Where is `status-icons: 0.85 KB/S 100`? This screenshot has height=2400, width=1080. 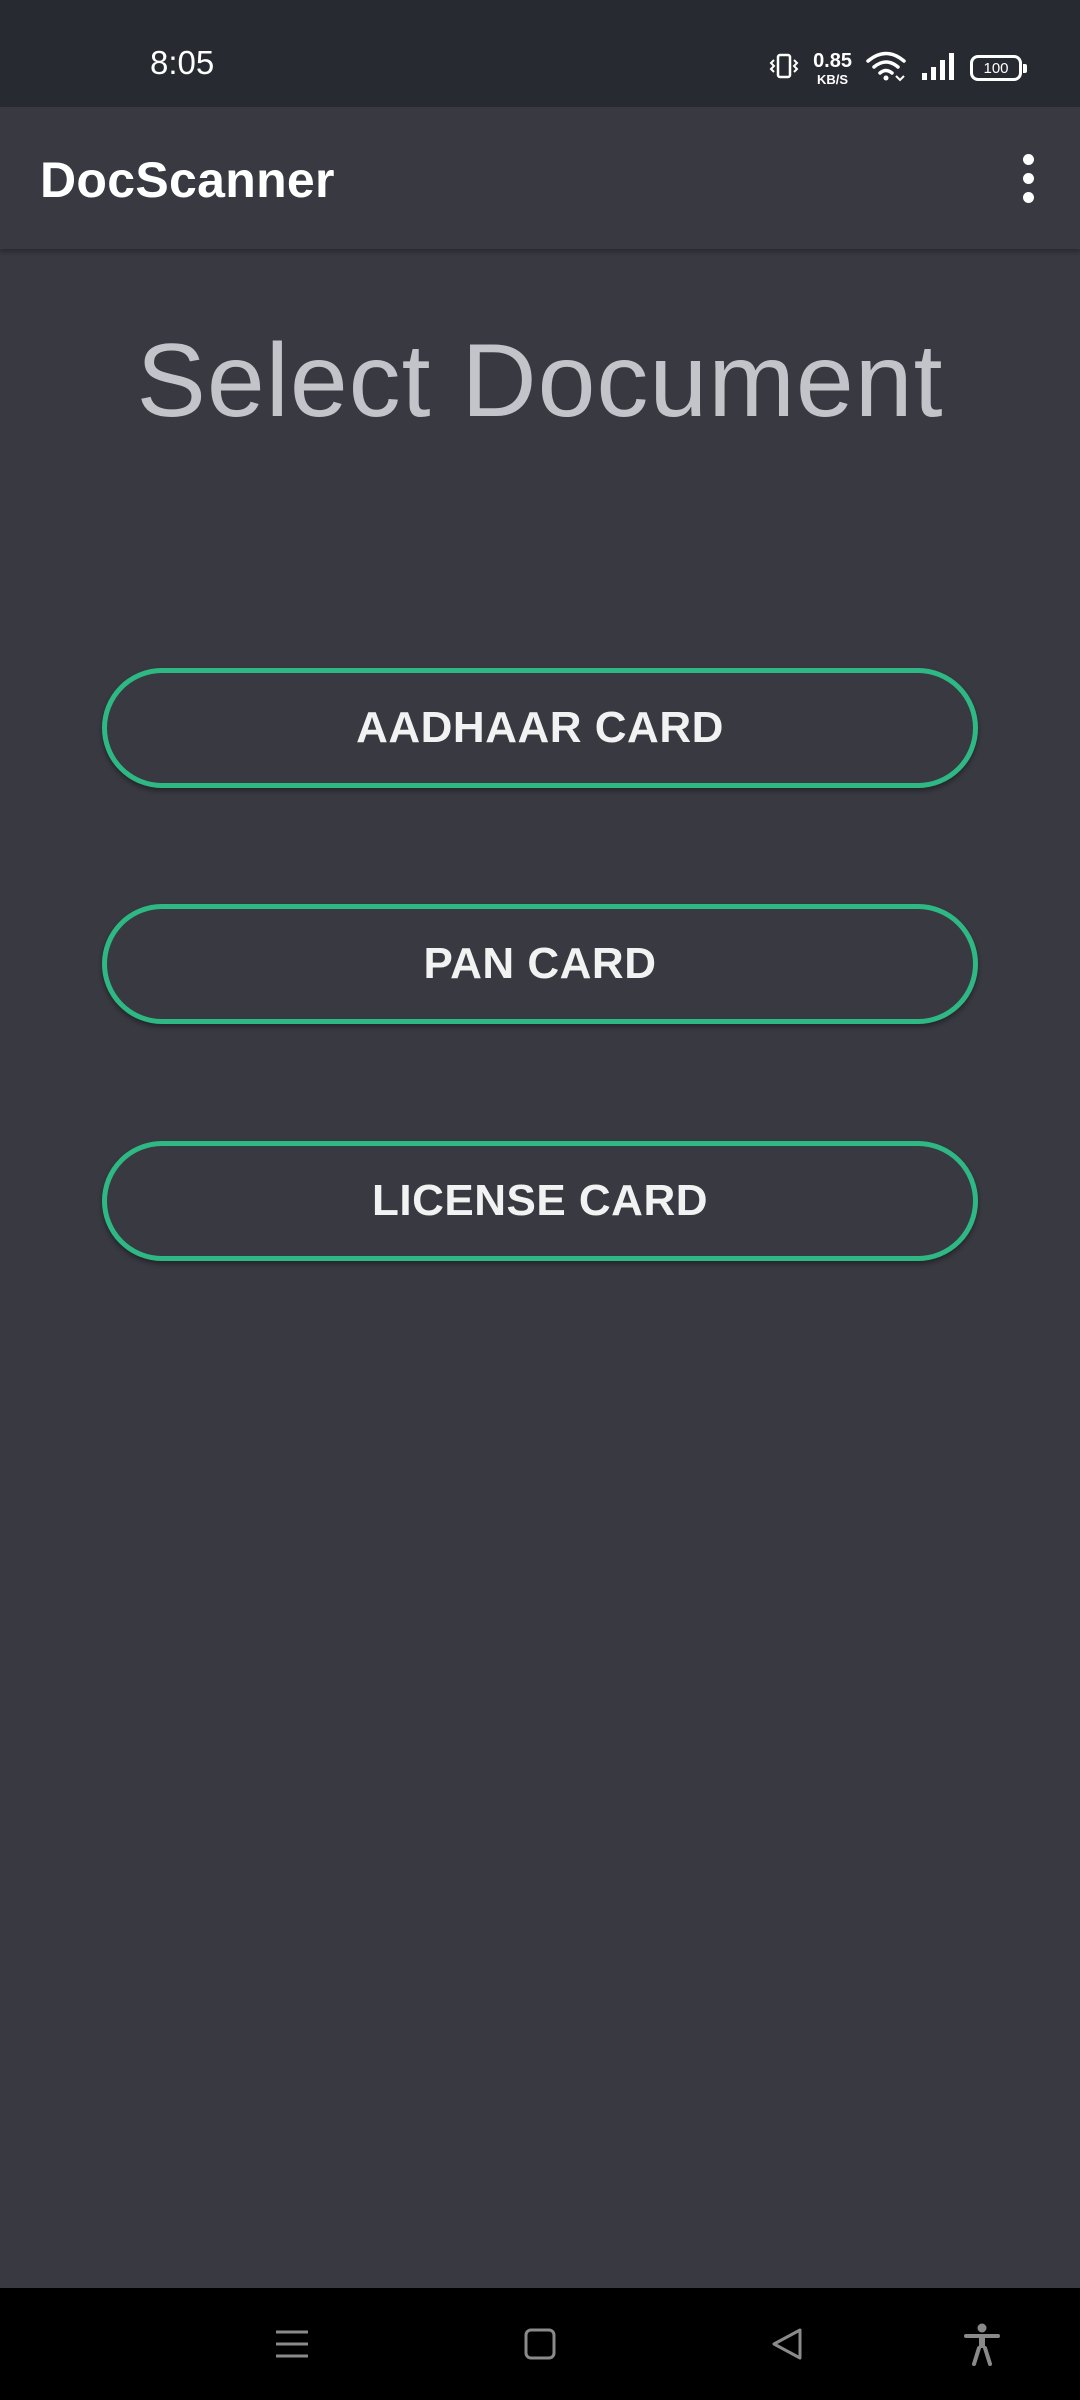
status-icons: 0.85 KB/S 100 is located at coordinates (898, 68).